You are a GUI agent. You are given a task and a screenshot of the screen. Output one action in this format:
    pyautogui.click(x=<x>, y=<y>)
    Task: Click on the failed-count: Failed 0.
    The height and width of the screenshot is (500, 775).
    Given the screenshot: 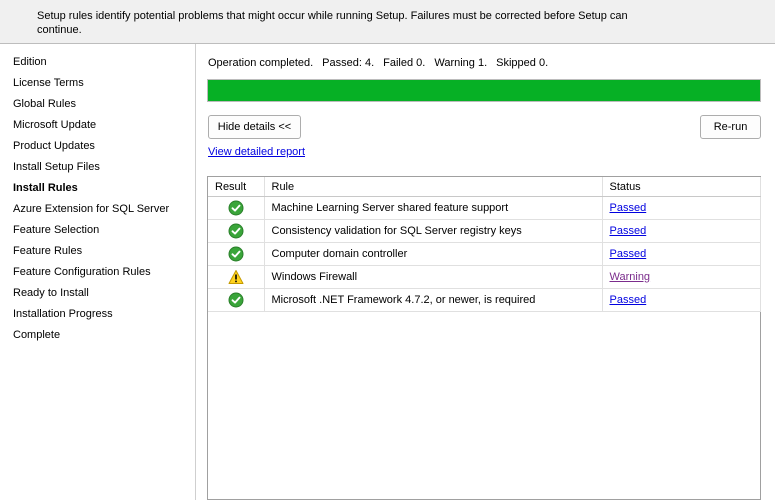 What is the action you would take?
    pyautogui.click(x=404, y=63)
    